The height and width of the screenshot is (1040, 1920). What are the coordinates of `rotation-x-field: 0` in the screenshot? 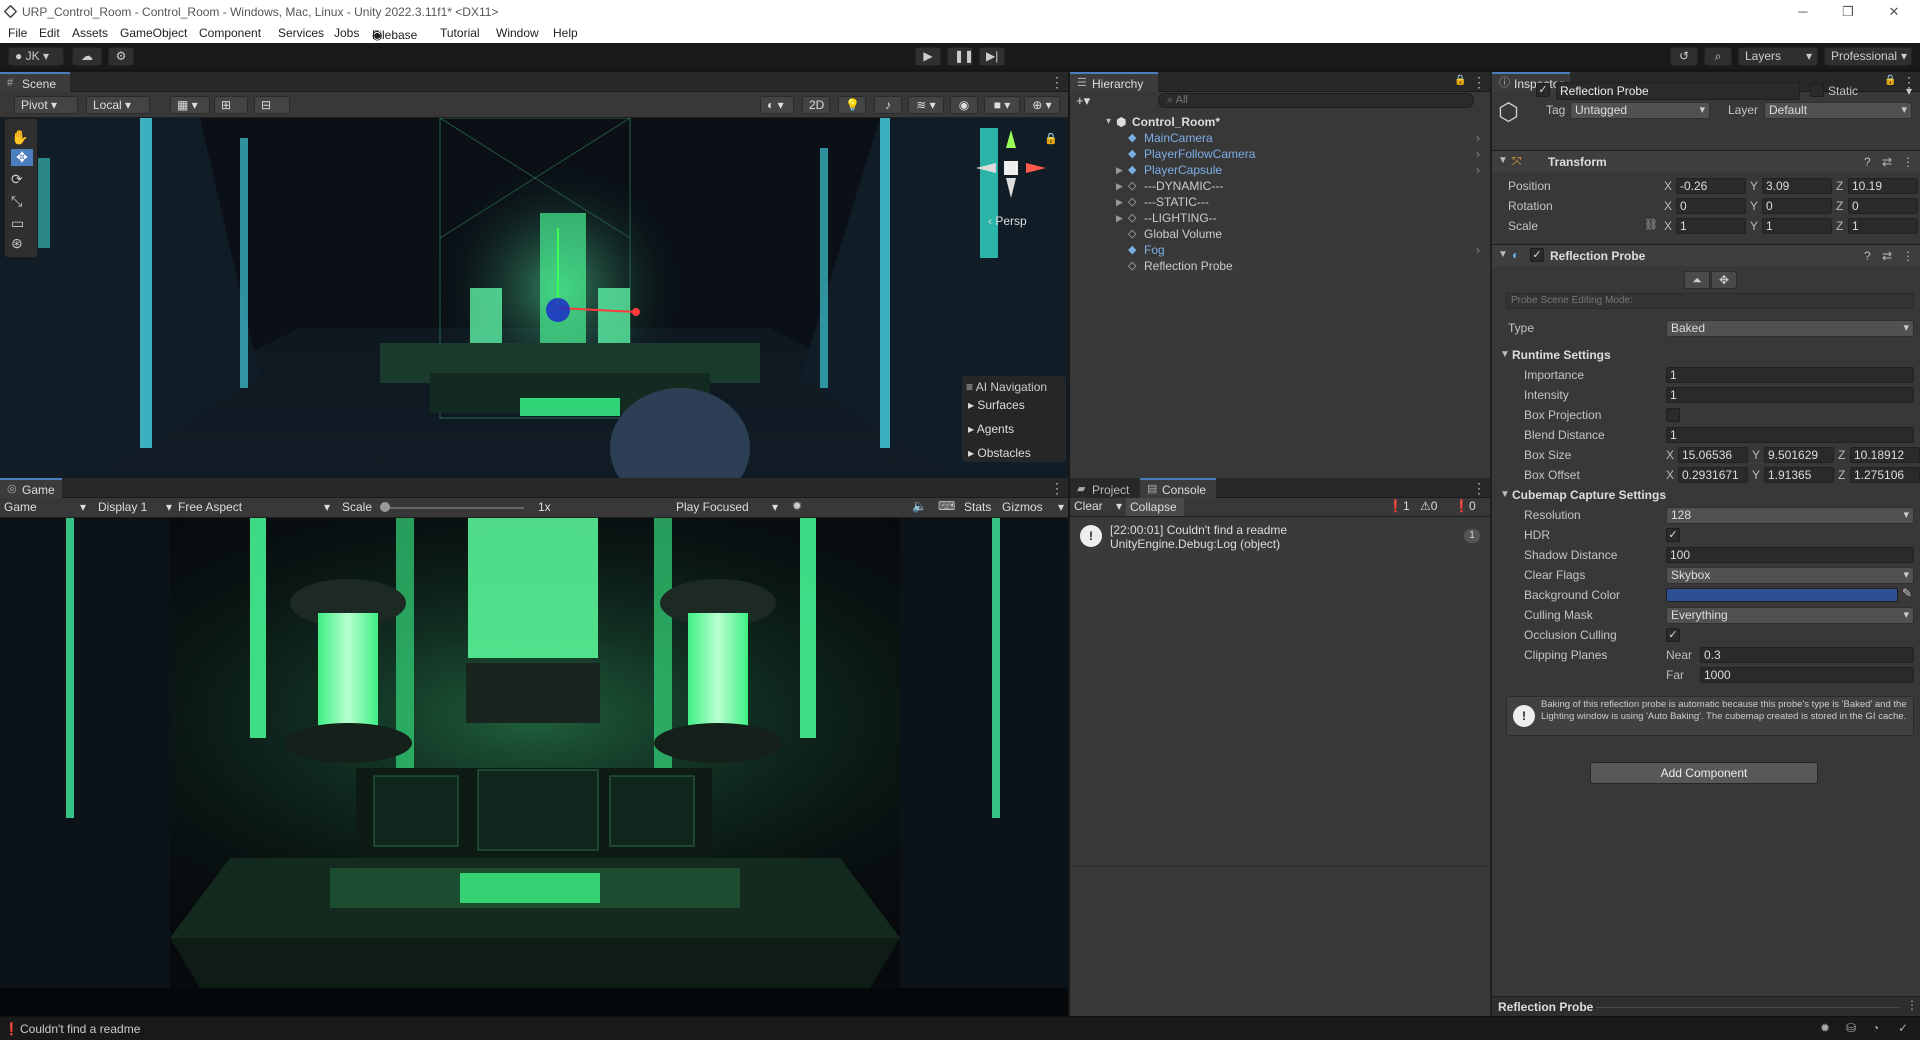 It's located at (1711, 206).